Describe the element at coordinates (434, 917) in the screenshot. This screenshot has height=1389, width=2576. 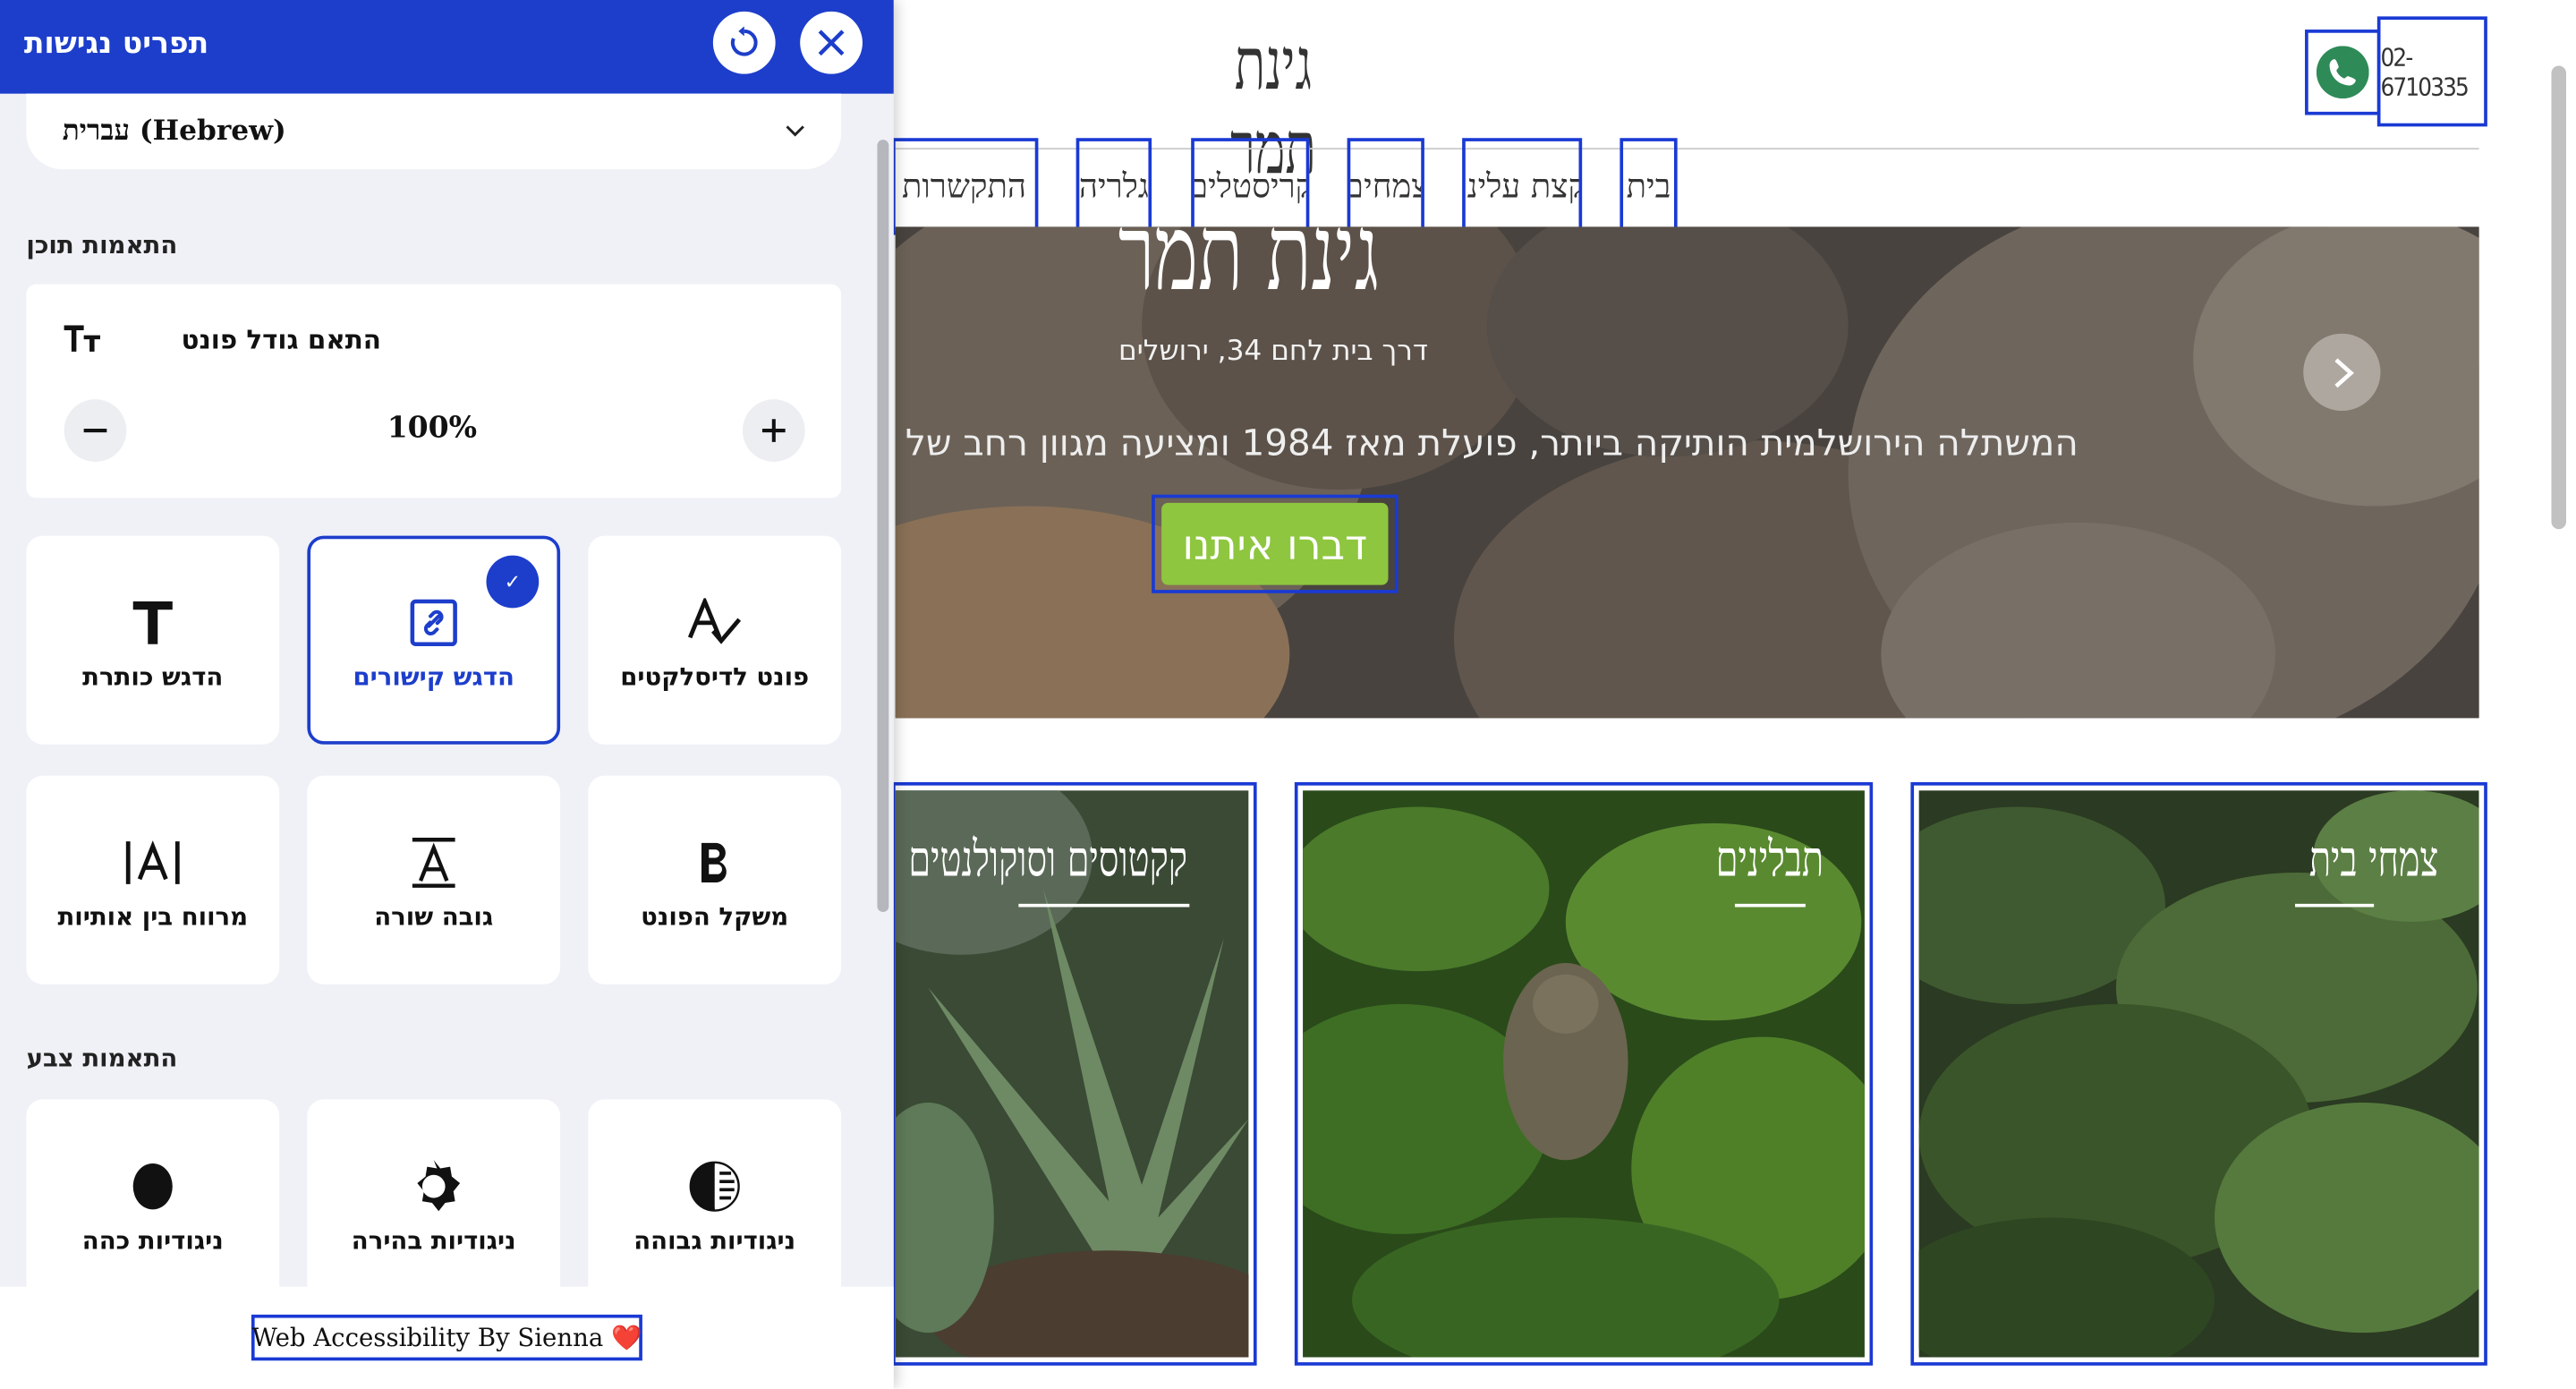
I see `tile-label: גובה שורה` at that location.